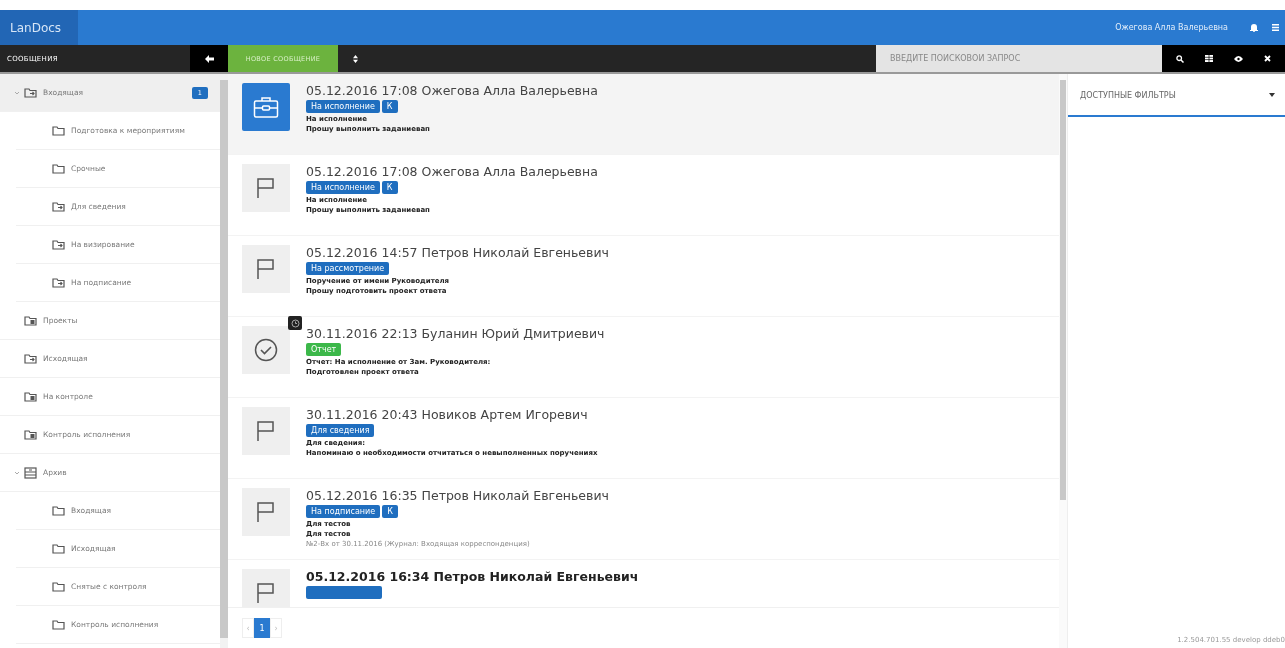  I want to click on arrow-left-icon, so click(209, 58).